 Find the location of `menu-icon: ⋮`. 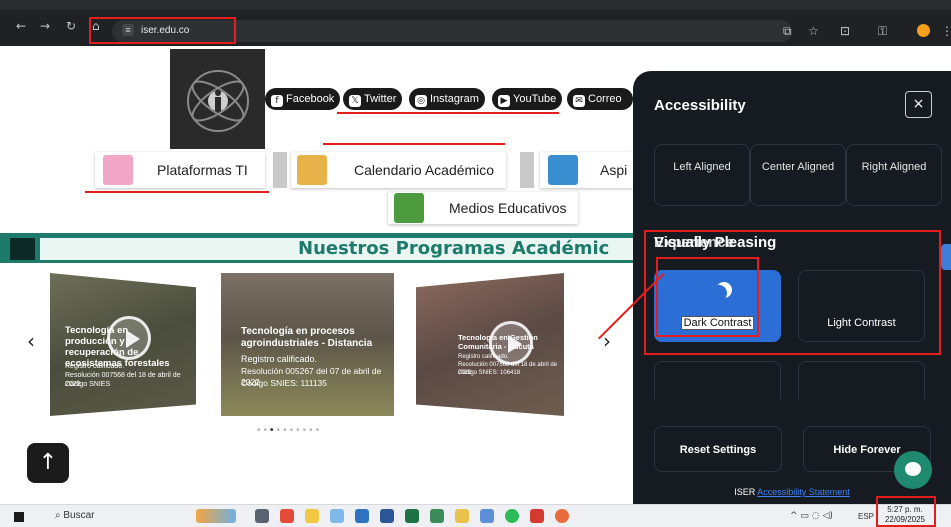

menu-icon: ⋮ is located at coordinates (946, 31).